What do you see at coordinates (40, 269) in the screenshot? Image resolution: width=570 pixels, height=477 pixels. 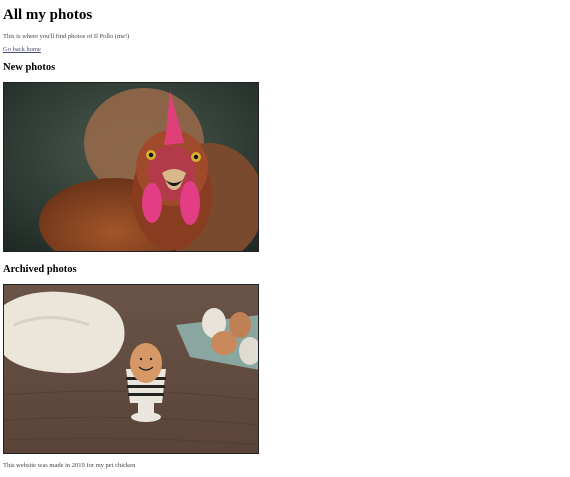 I see `archived-photos-heading: Archived photos` at bounding box center [40, 269].